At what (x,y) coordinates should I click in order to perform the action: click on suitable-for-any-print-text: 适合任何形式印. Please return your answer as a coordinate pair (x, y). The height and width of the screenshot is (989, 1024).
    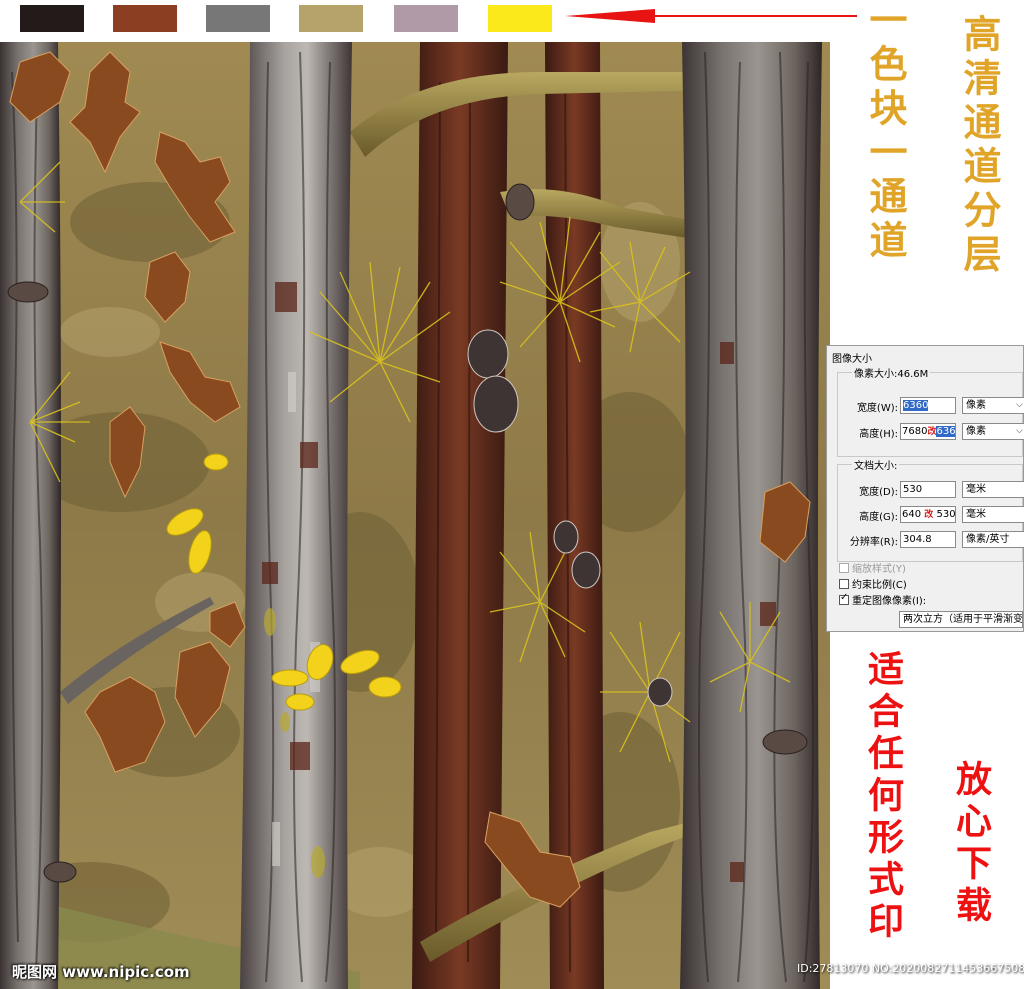
    Looking at the image, I should click on (883, 797).